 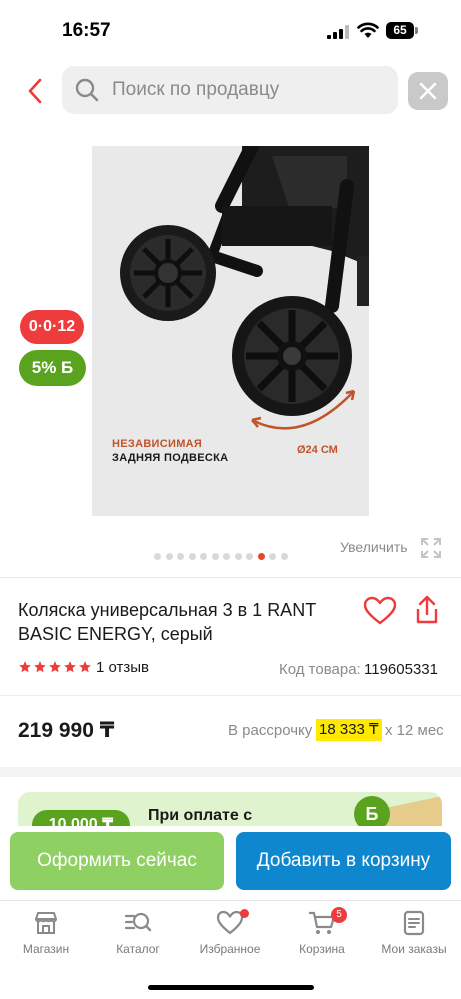 What do you see at coordinates (117, 861) in the screenshot?
I see `buy-now-button: Оформить сейчас` at bounding box center [117, 861].